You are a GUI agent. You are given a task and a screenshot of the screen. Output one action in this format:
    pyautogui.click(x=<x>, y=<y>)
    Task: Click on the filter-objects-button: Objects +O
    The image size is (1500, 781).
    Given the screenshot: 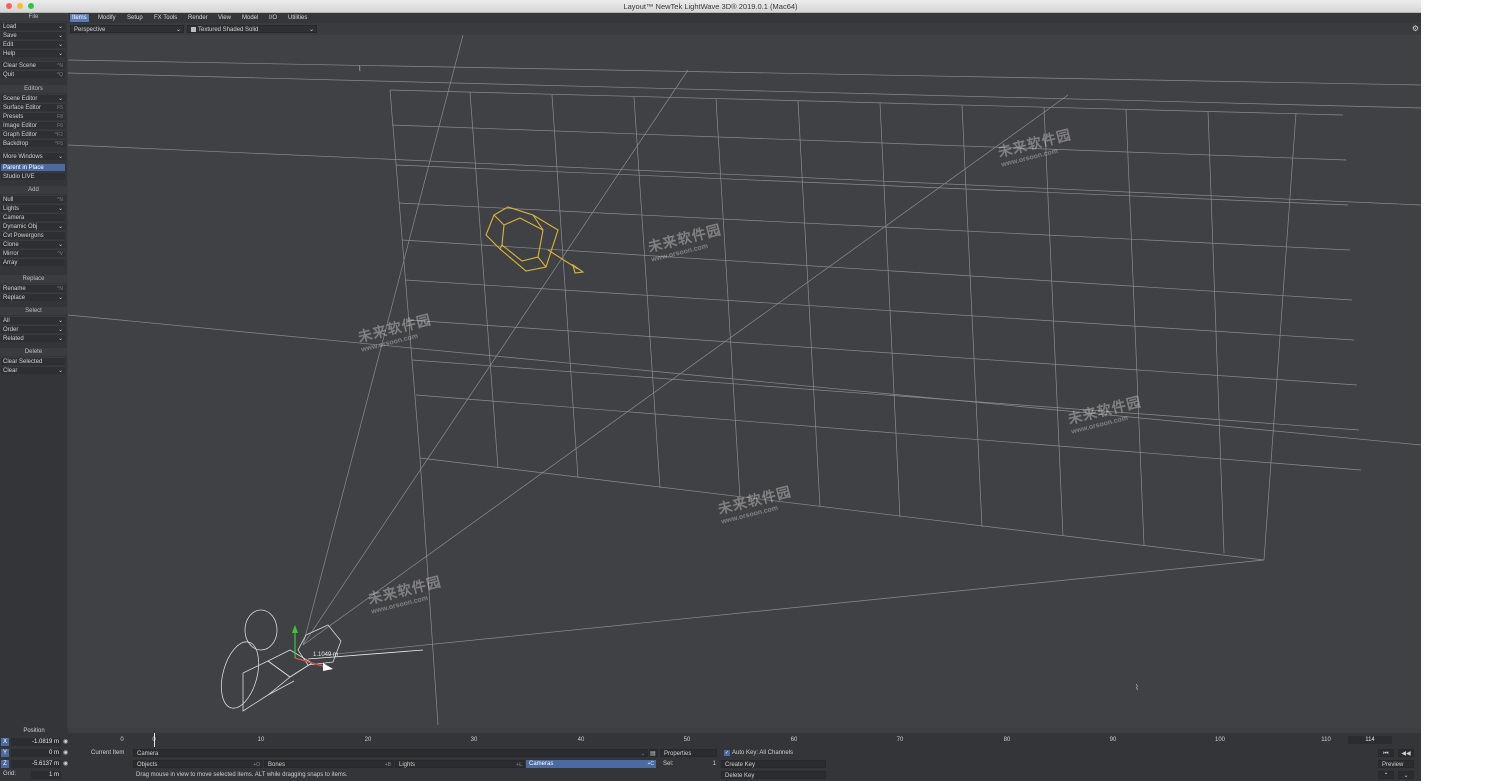 What is the action you would take?
    pyautogui.click(x=198, y=764)
    